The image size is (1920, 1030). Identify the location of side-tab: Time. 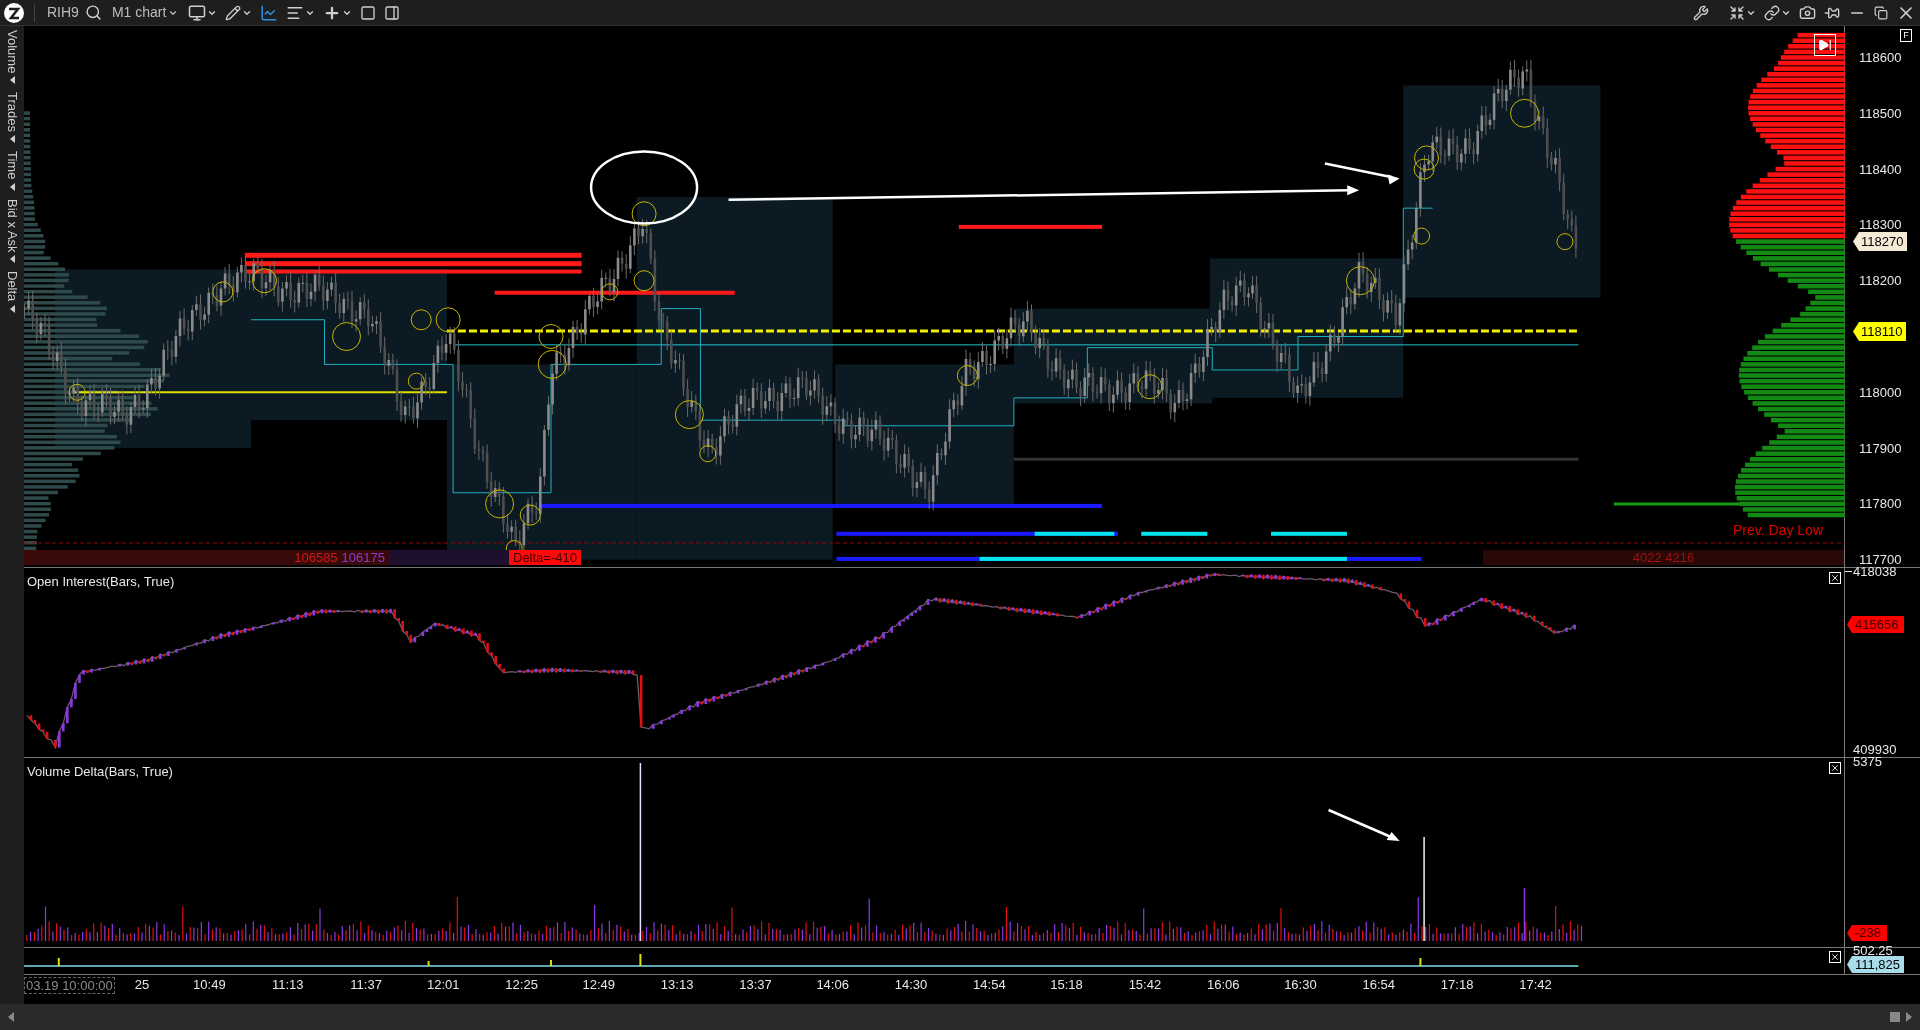
(12, 171).